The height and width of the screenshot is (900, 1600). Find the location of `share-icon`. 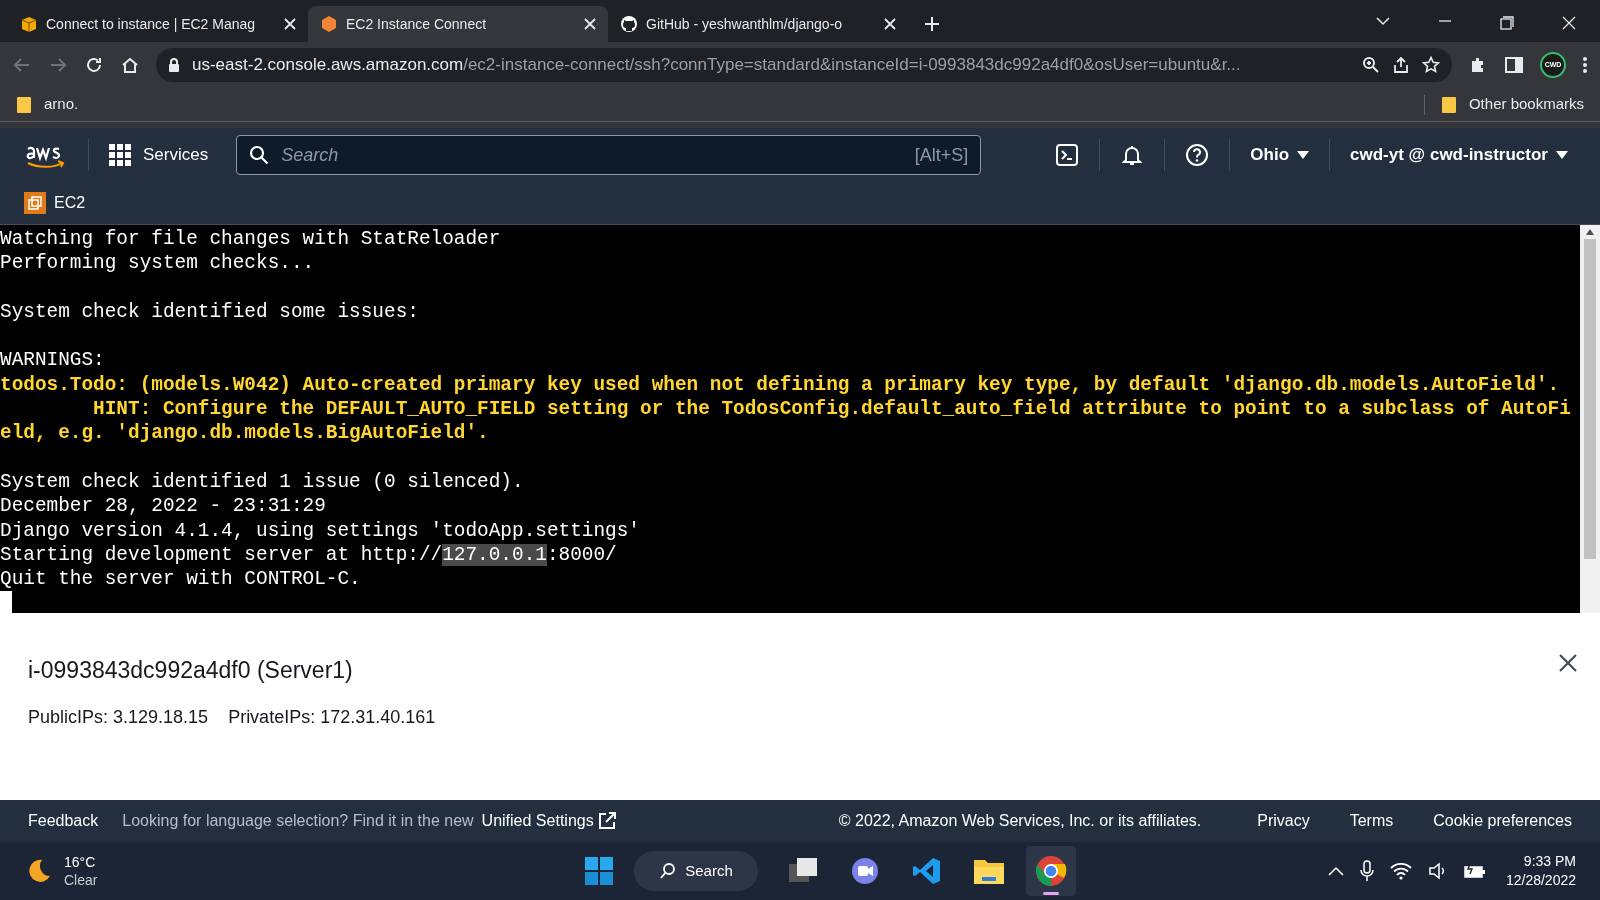

share-icon is located at coordinates (1401, 65).